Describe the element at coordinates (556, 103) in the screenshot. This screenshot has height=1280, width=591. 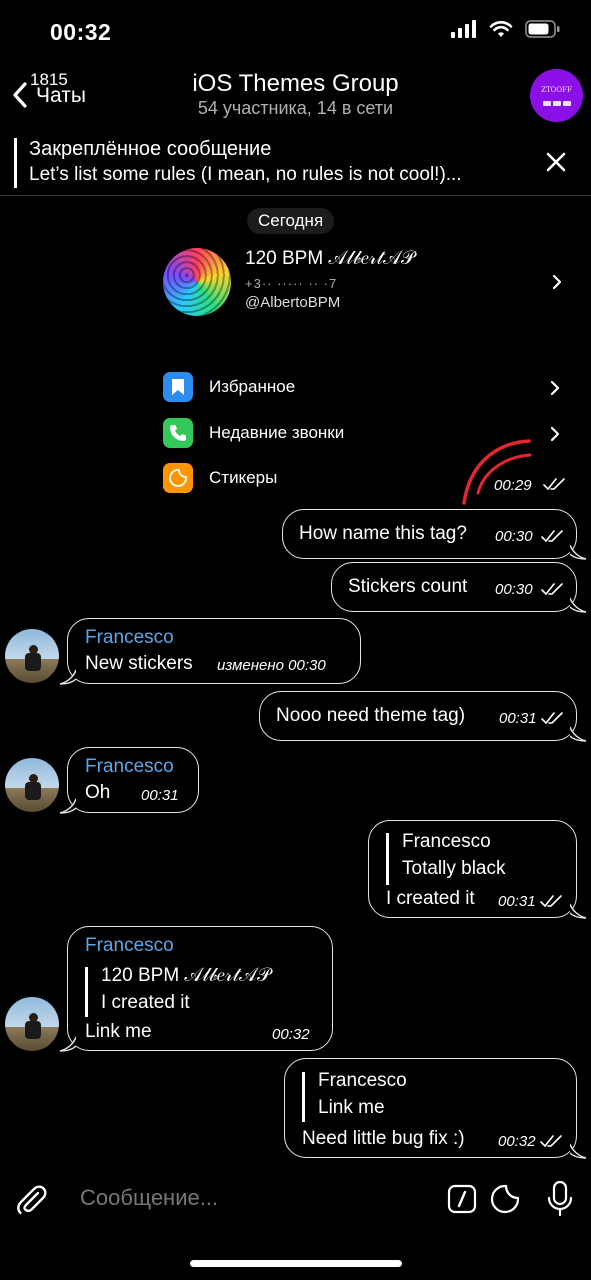
I see `avatar-glyph` at that location.